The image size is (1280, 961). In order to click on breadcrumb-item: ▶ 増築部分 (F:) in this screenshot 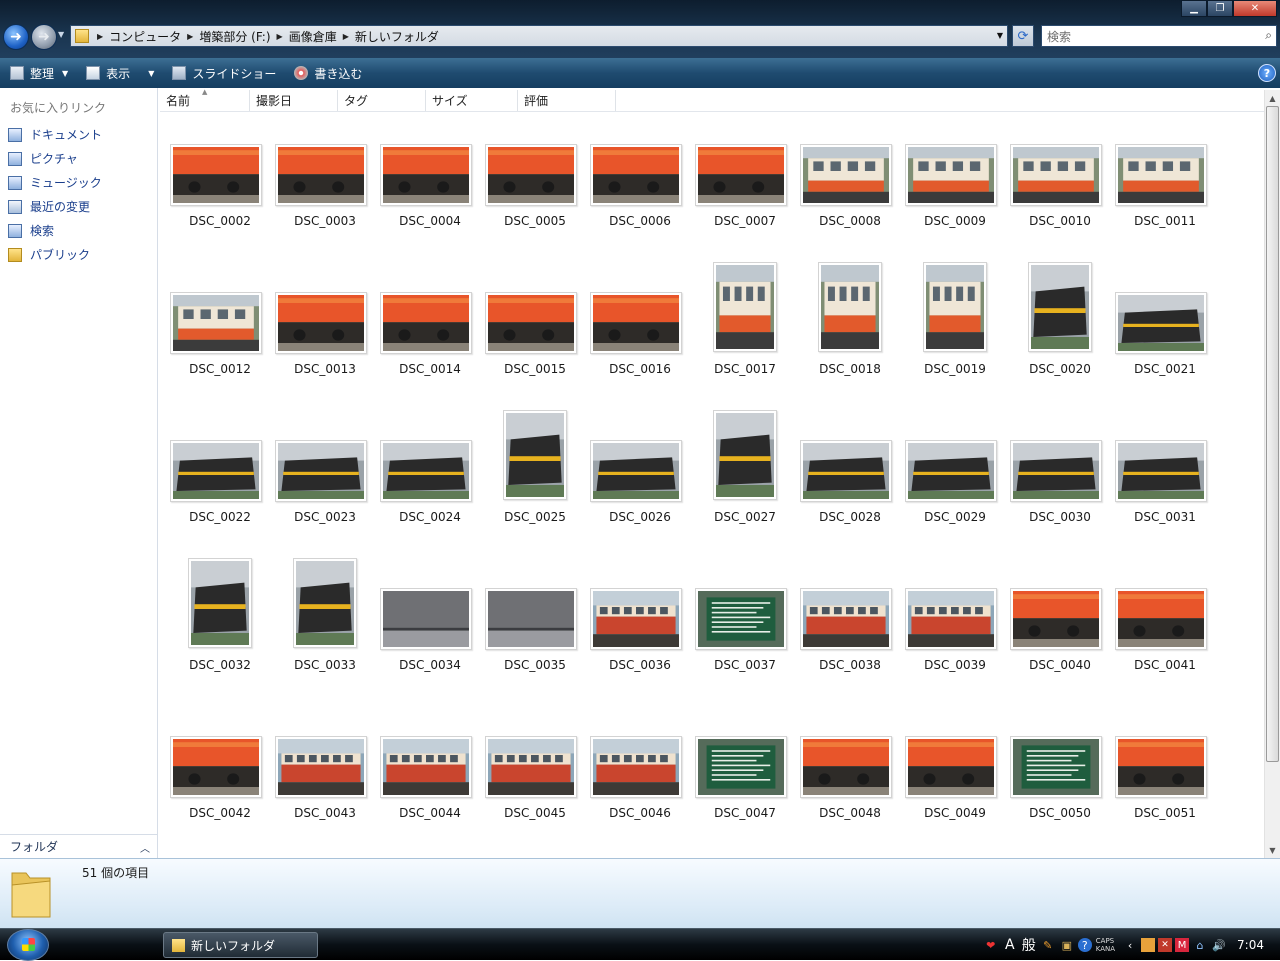, I will do `click(228, 36)`.